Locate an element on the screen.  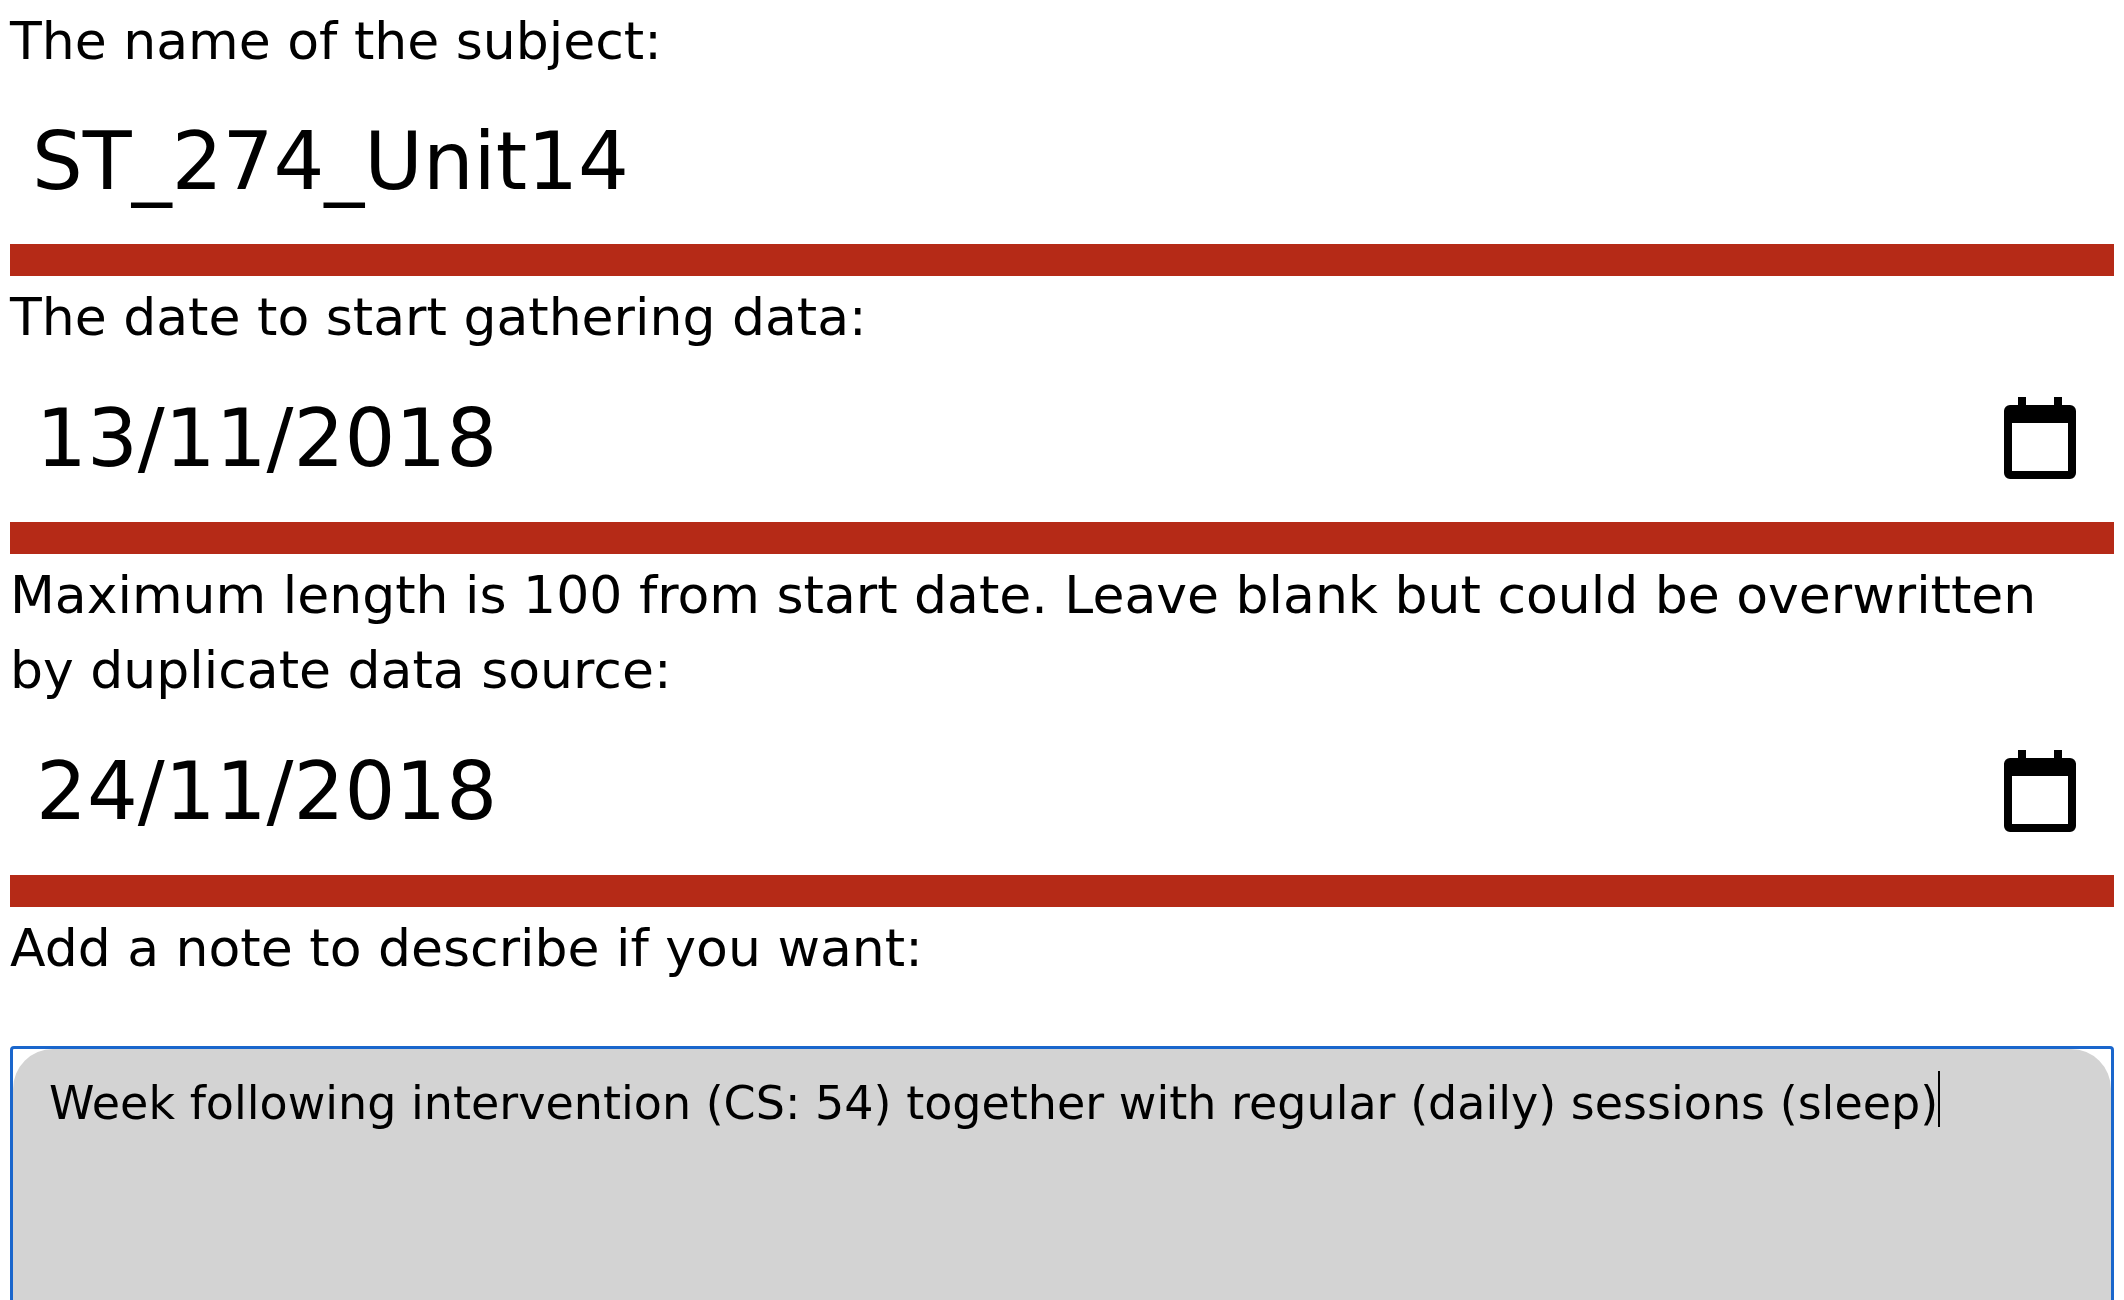
field-label: Add a note to describe if you want: is located at coordinates (467, 948).